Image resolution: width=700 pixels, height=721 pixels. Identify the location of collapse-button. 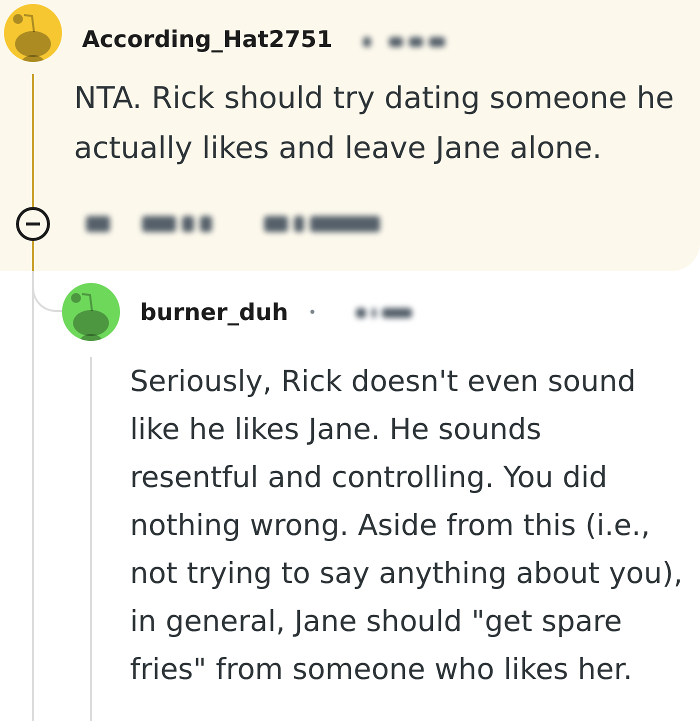
(33, 224).